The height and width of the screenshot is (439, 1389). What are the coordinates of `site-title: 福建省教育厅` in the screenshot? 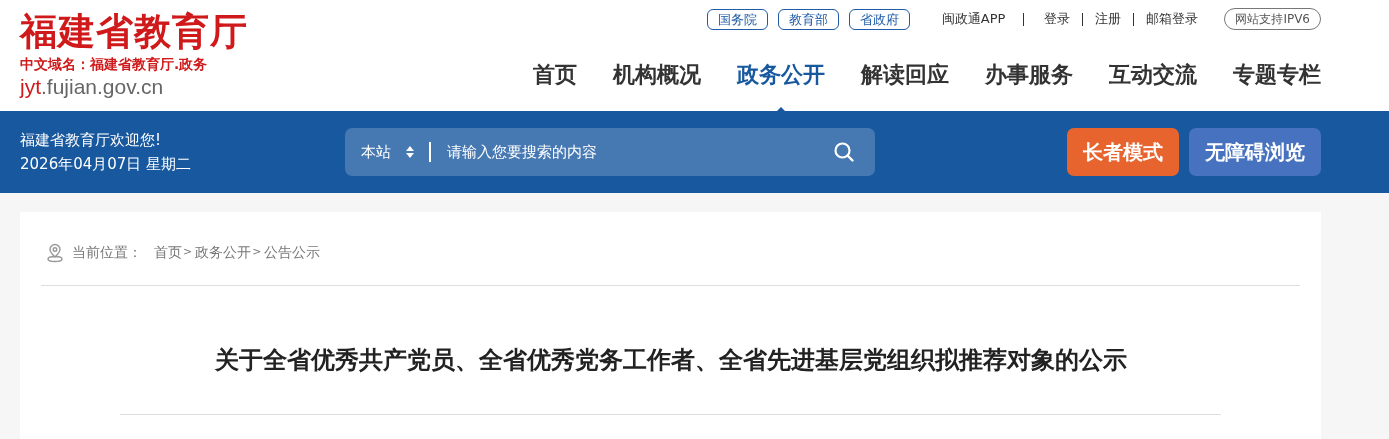 It's located at (134, 31).